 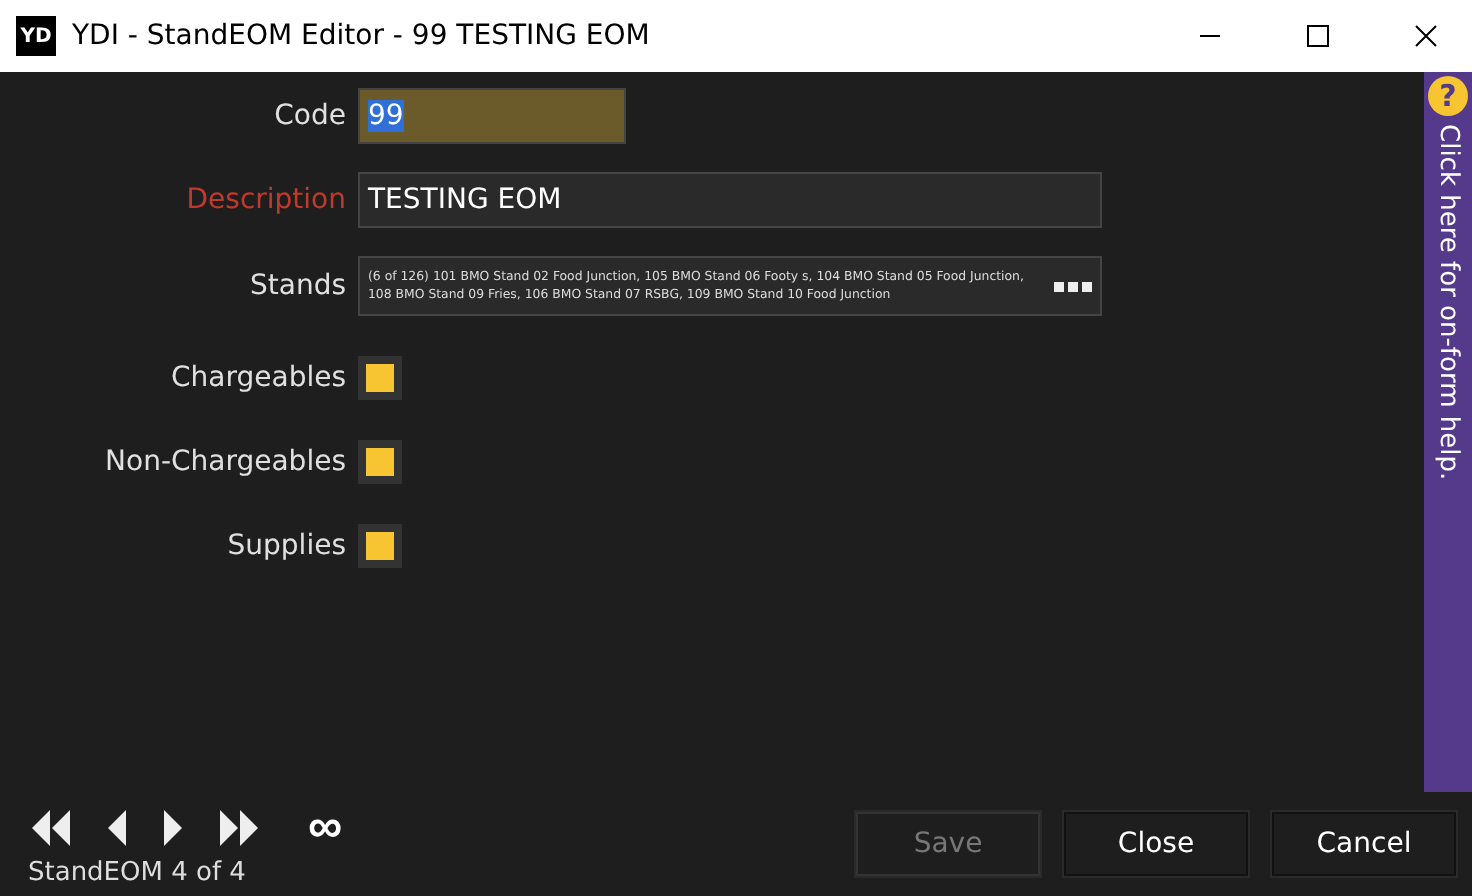 What do you see at coordinates (730, 200) in the screenshot?
I see `description-field: TESTING EOM` at bounding box center [730, 200].